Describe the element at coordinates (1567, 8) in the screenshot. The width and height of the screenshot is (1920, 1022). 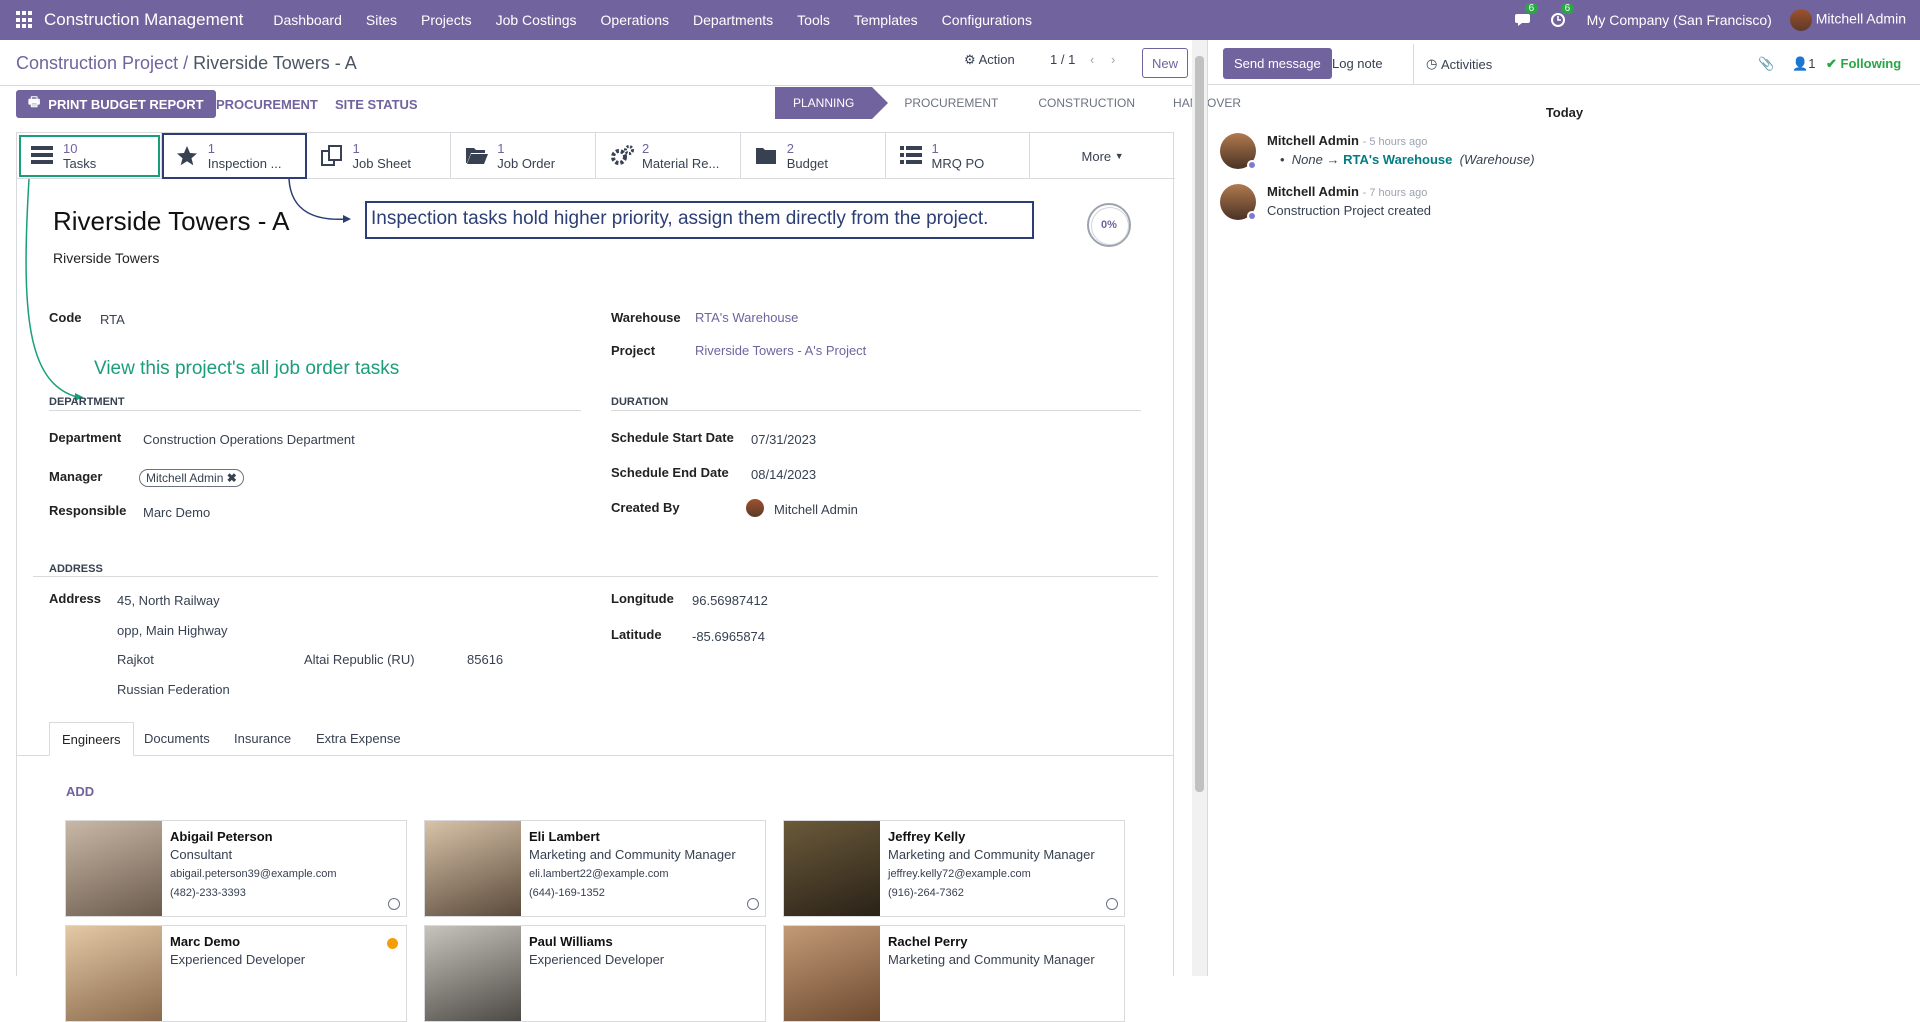
I see `activities-count-badge: 6` at that location.